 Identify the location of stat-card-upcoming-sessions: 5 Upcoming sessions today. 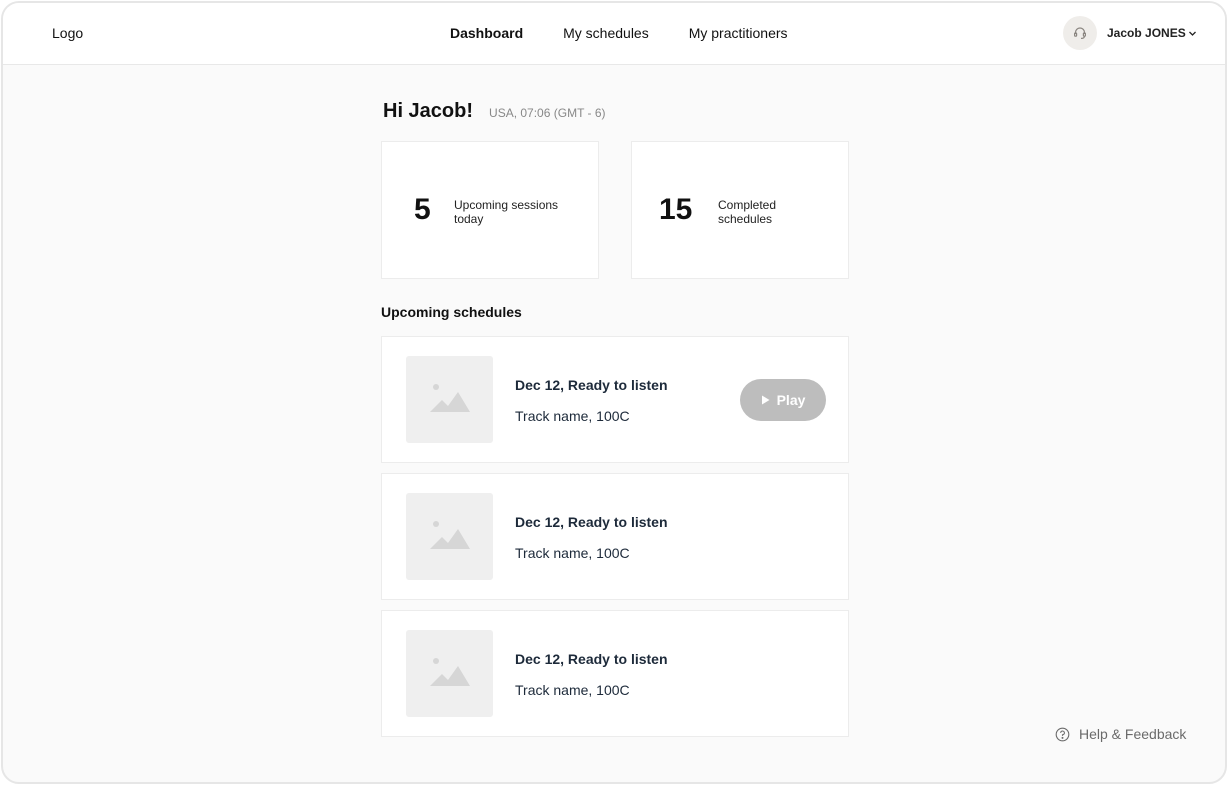
(490, 210).